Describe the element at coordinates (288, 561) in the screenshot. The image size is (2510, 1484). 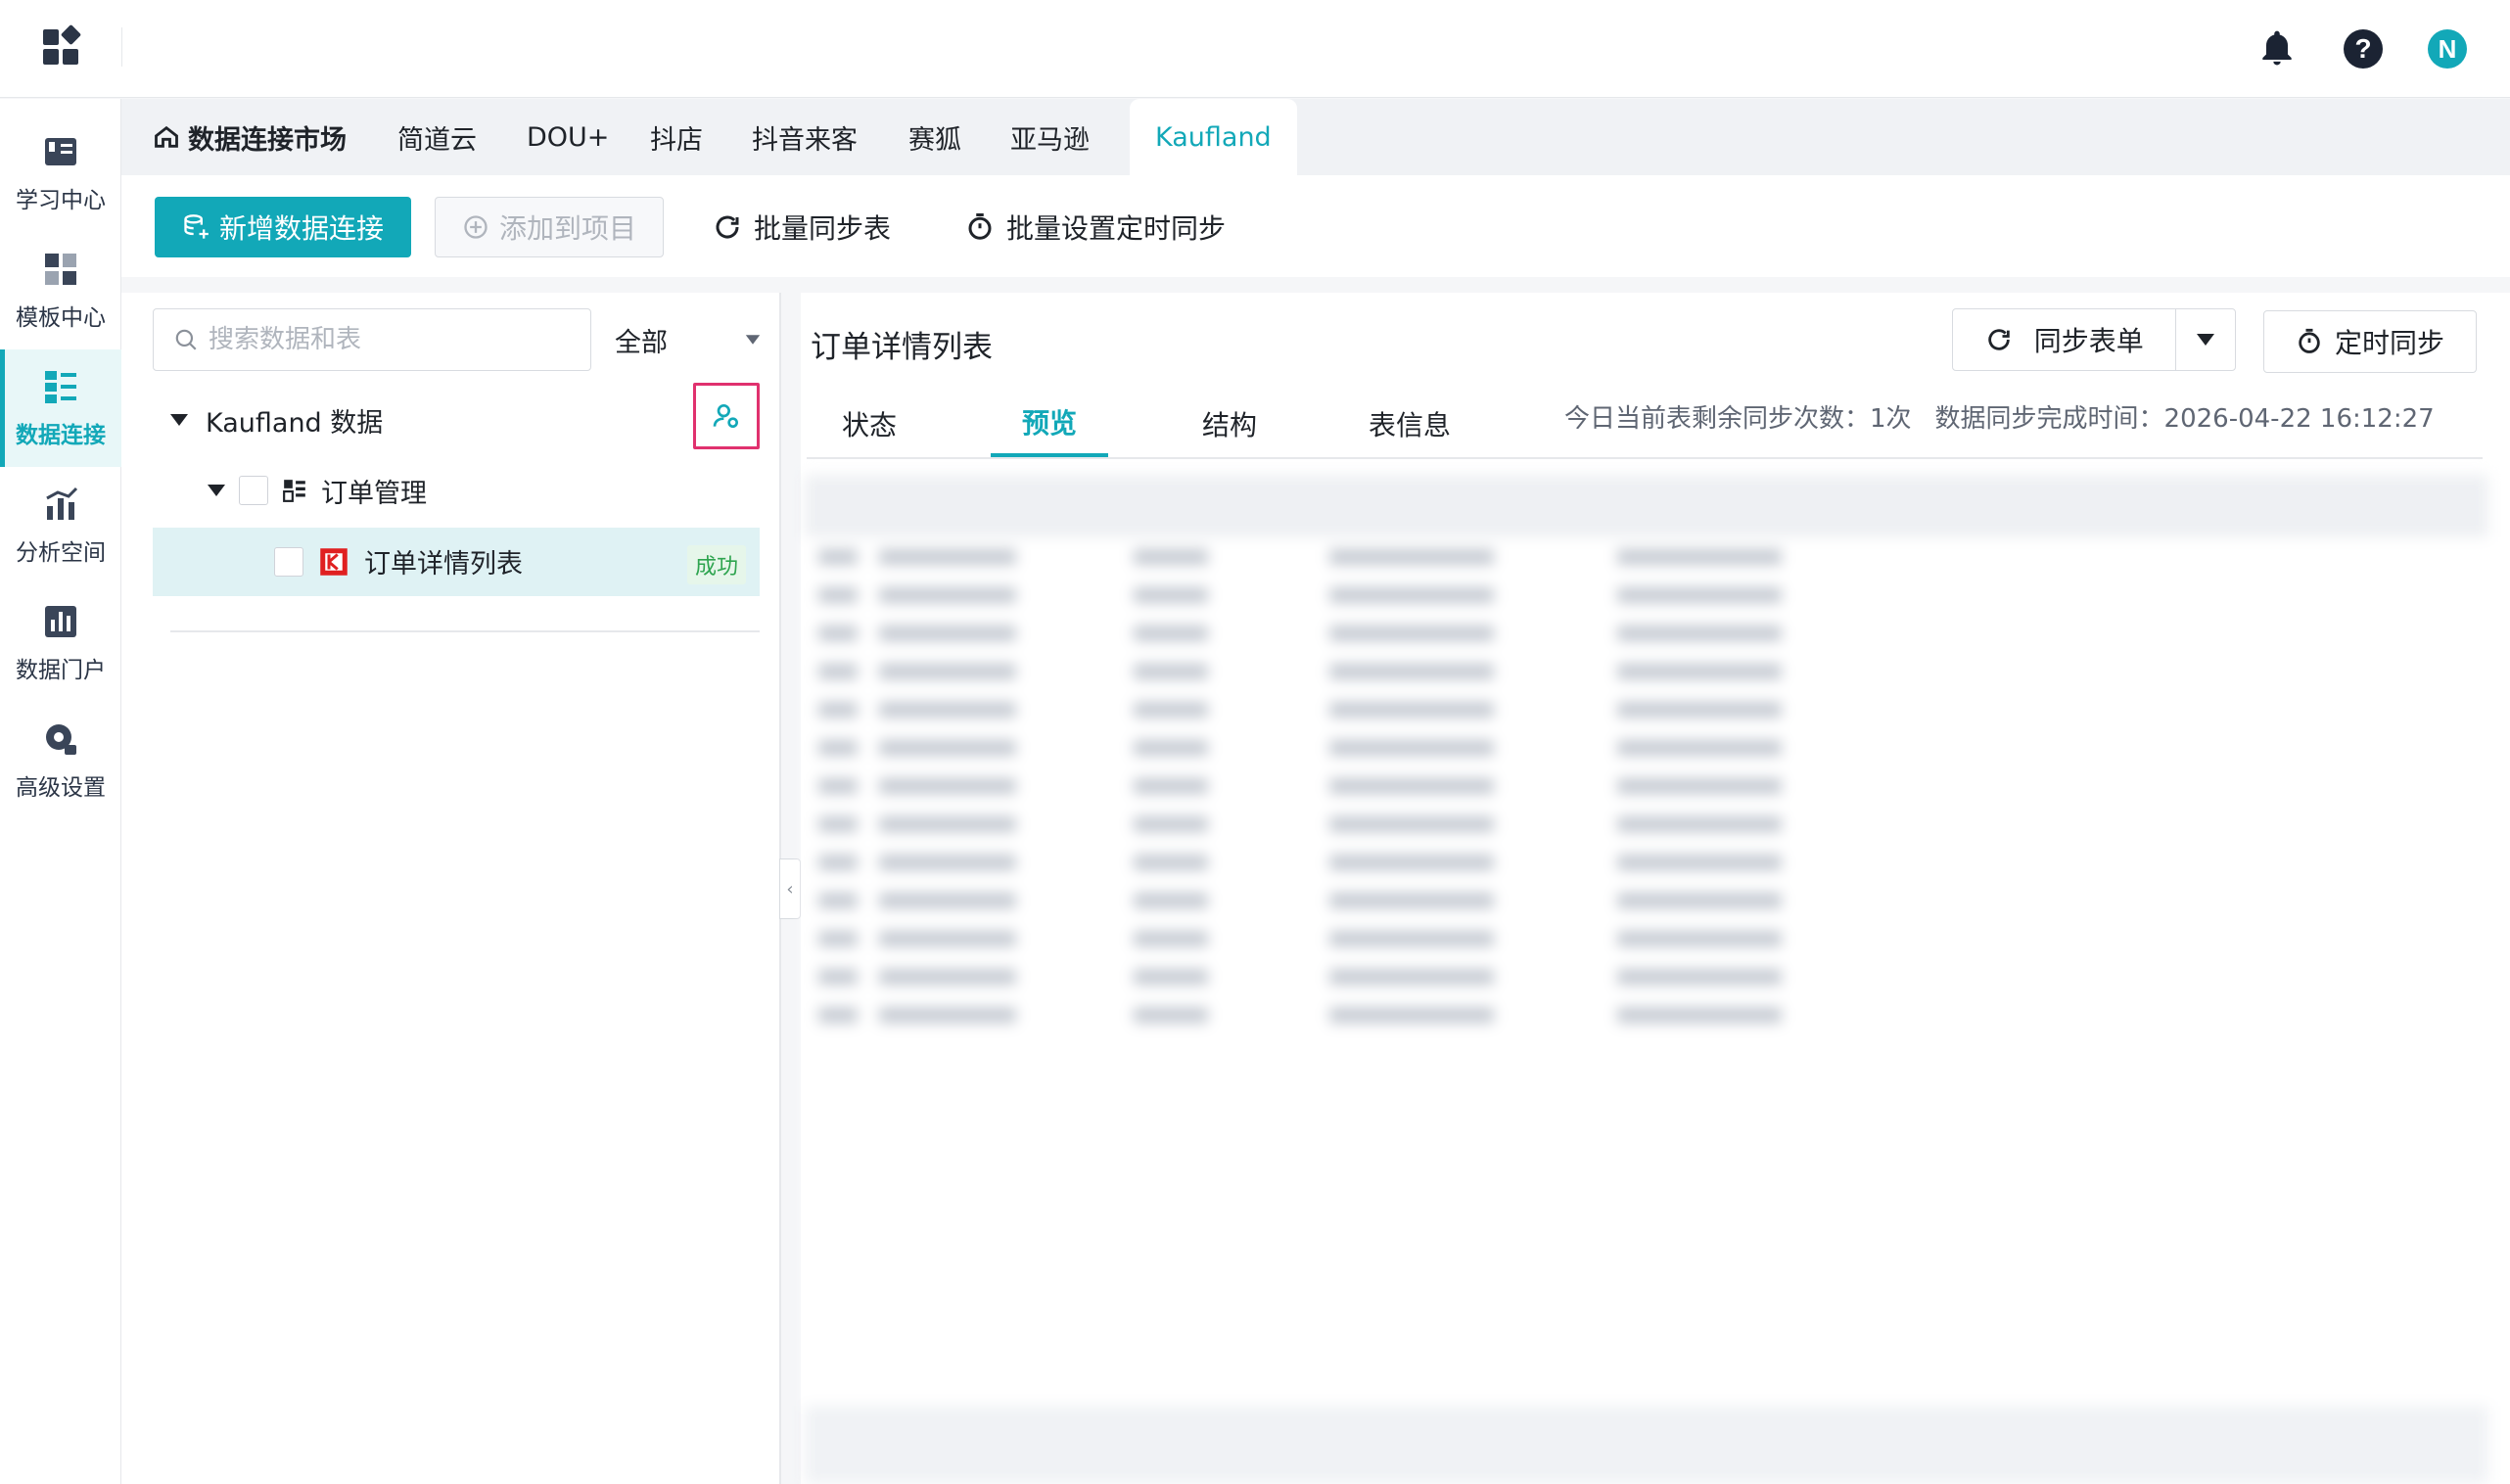
I see `table-checkbox` at that location.